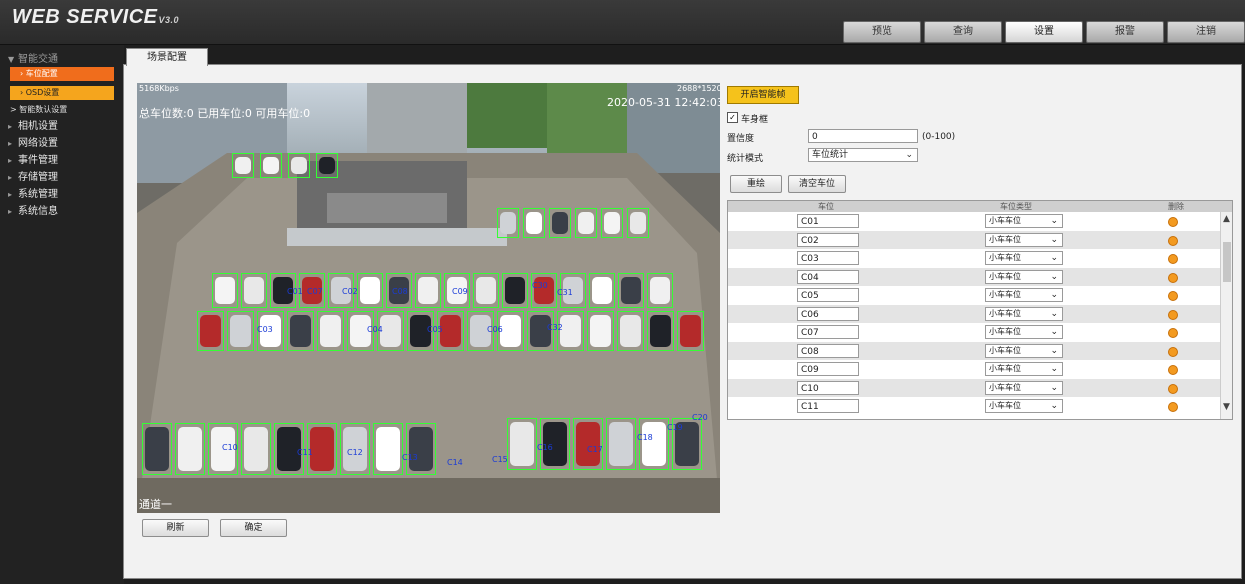 The image size is (1245, 584). I want to click on sidebar-item-osd: › OSD设置, so click(62, 93).